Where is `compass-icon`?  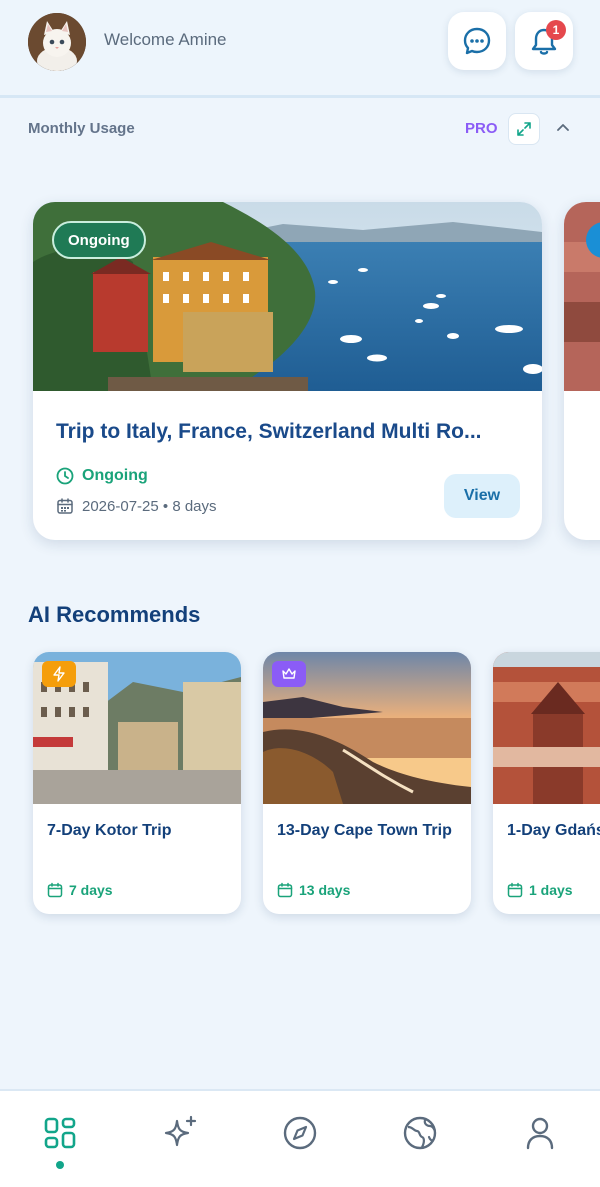 compass-icon is located at coordinates (300, 1133).